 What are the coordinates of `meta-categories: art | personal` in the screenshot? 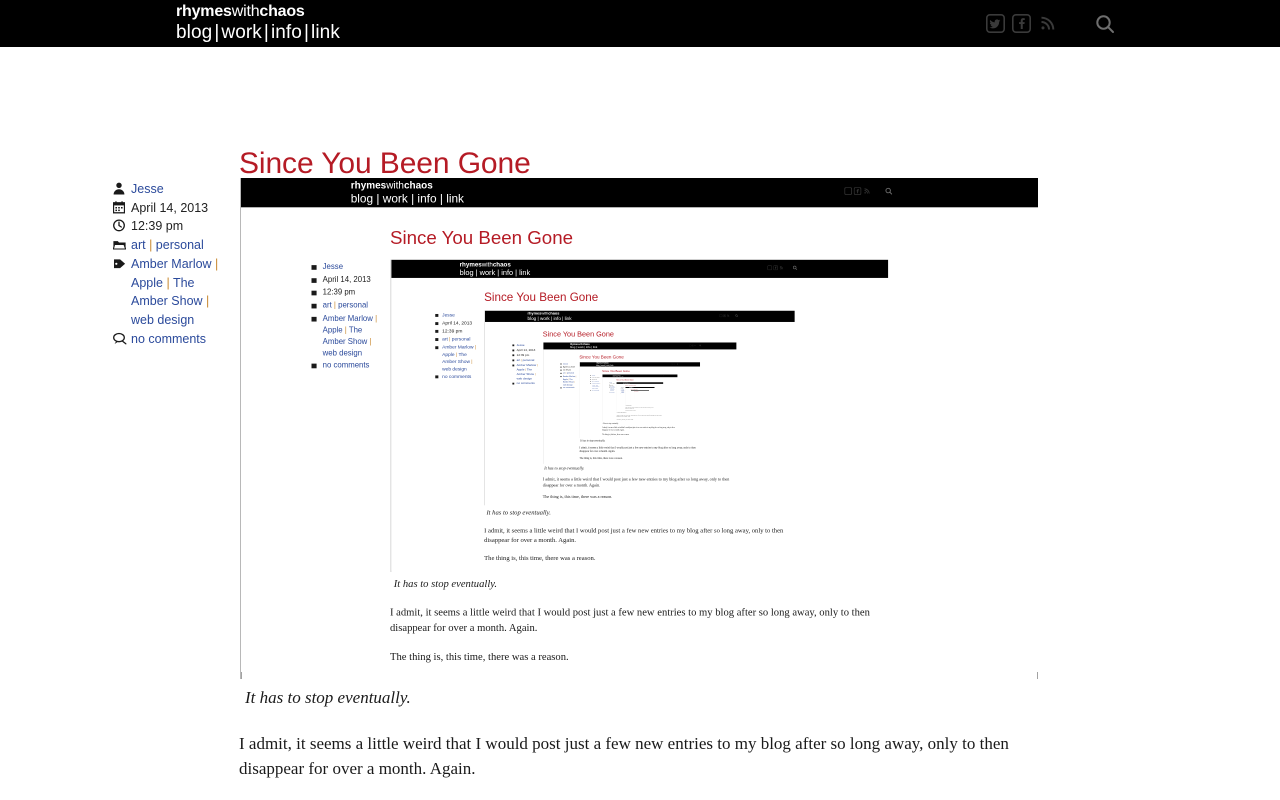 It's located at (167, 245).